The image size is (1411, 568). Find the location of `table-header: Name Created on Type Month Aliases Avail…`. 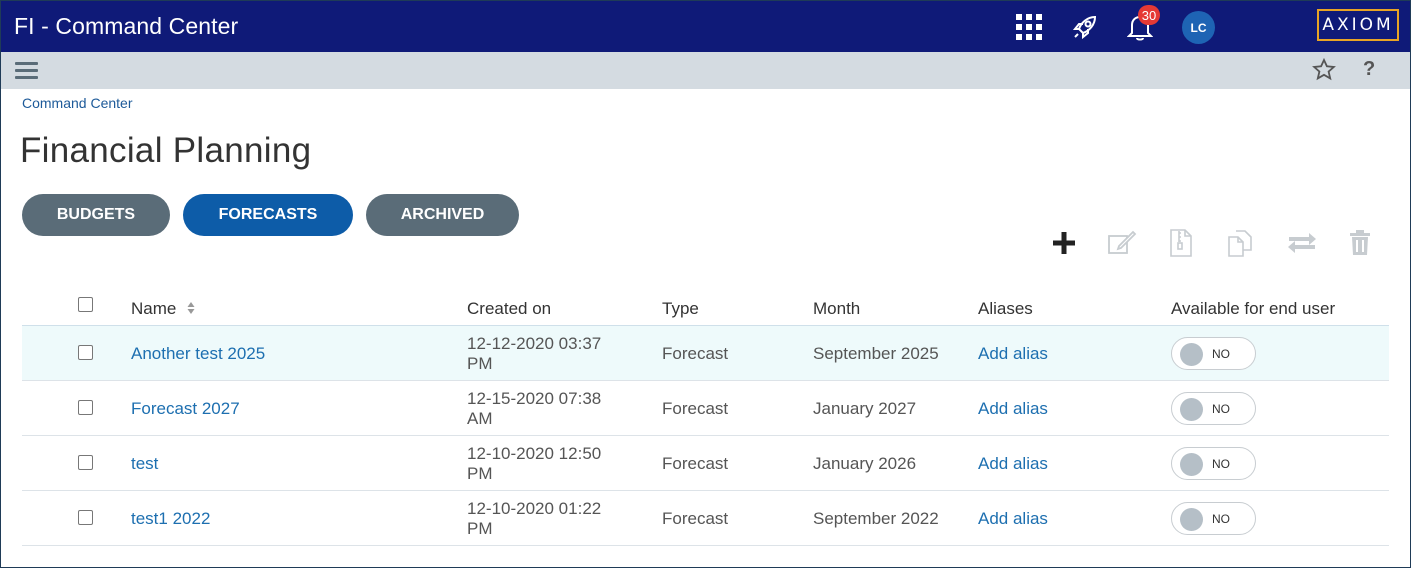

table-header: Name Created on Type Month Aliases Avail… is located at coordinates (705, 308).